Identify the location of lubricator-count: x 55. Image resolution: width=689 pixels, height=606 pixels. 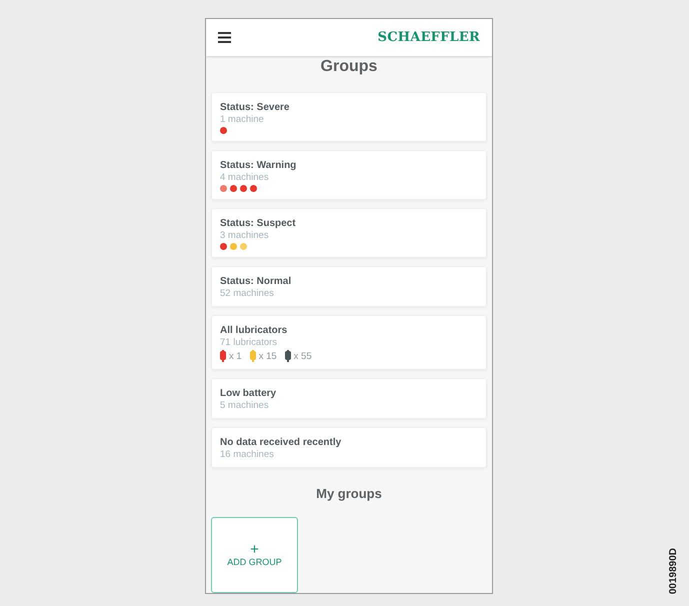
(303, 356).